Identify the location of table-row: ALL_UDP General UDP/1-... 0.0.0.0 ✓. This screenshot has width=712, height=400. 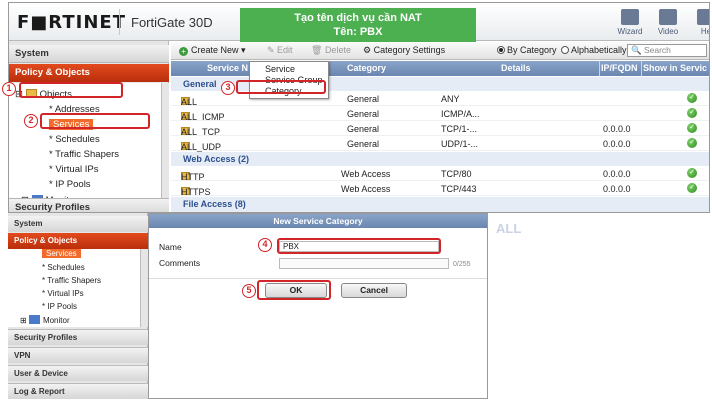
(440, 144).